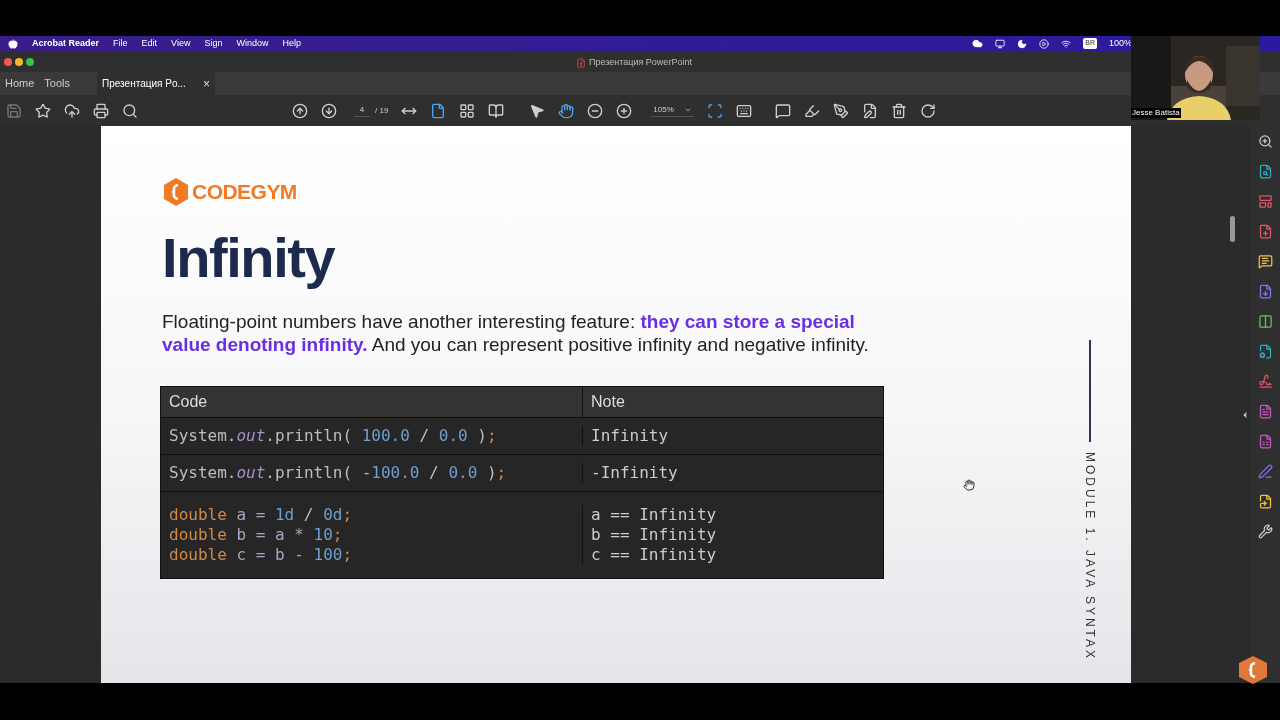  What do you see at coordinates (581, 62) in the screenshot?
I see `pdf-icon` at bounding box center [581, 62].